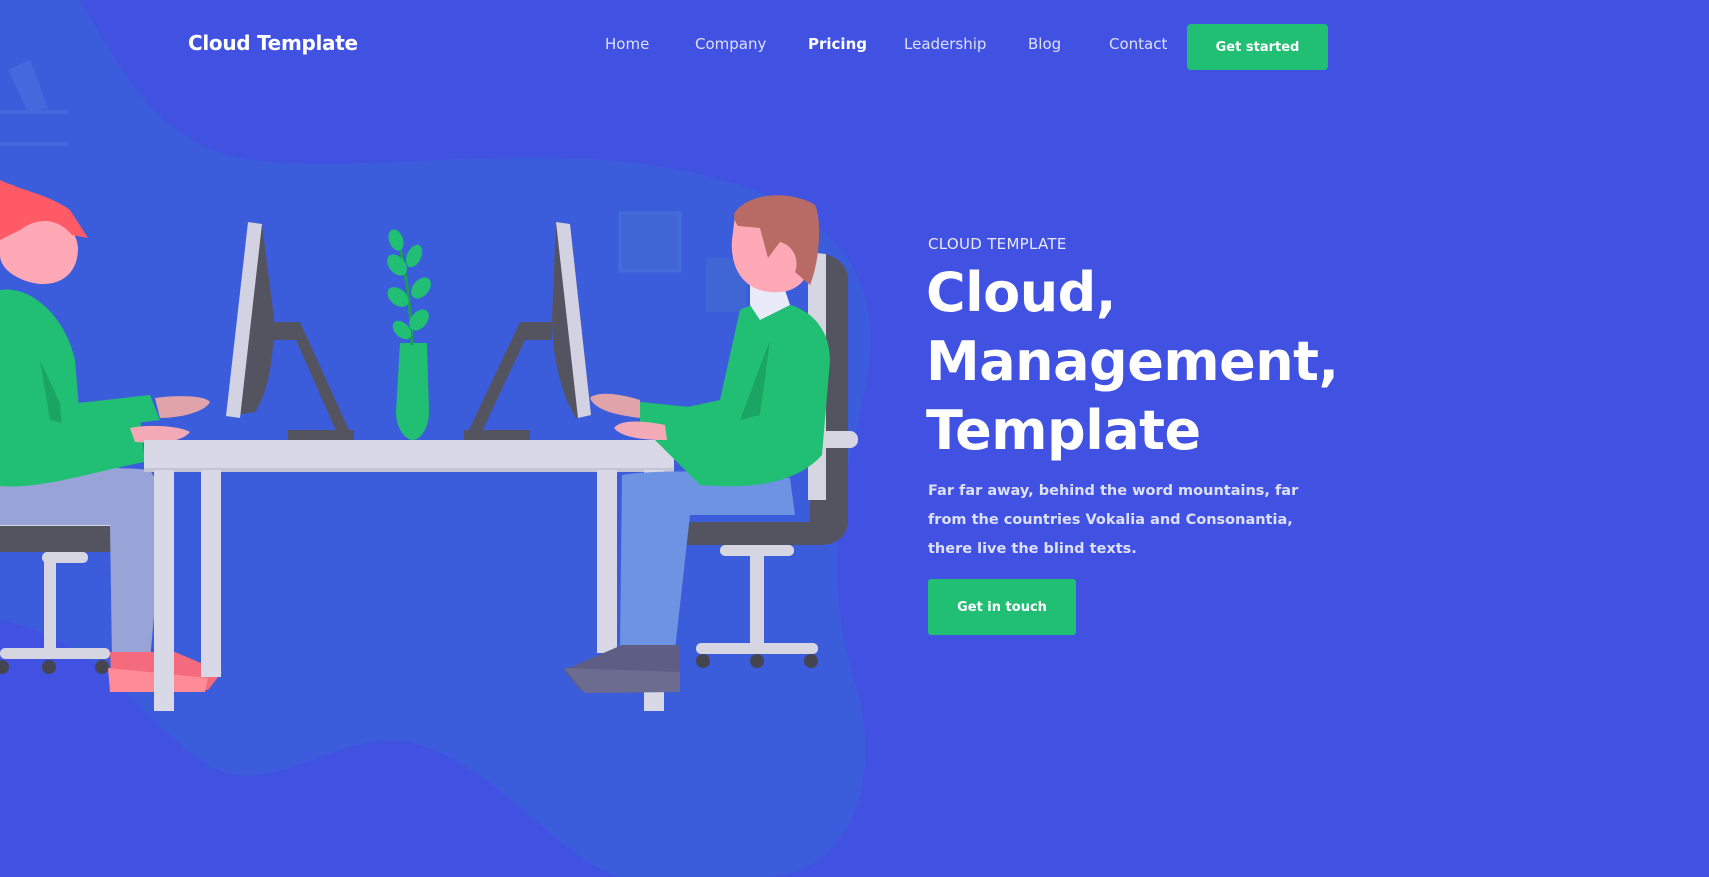 The image size is (1709, 877). What do you see at coordinates (997, 244) in the screenshot?
I see `hero-eyebrow: CLOUD TEMPLATE` at bounding box center [997, 244].